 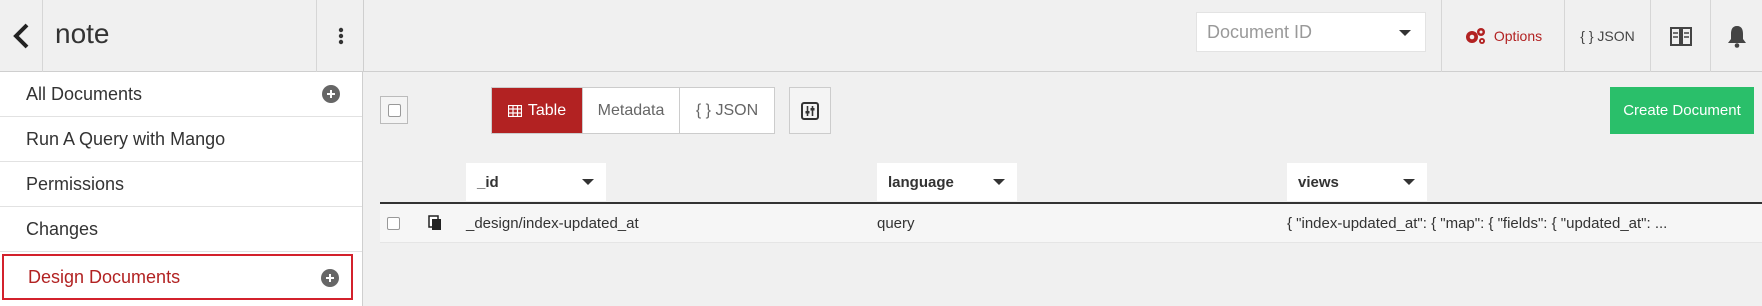 What do you see at coordinates (1357, 182) in the screenshot?
I see `column-header-views: views` at bounding box center [1357, 182].